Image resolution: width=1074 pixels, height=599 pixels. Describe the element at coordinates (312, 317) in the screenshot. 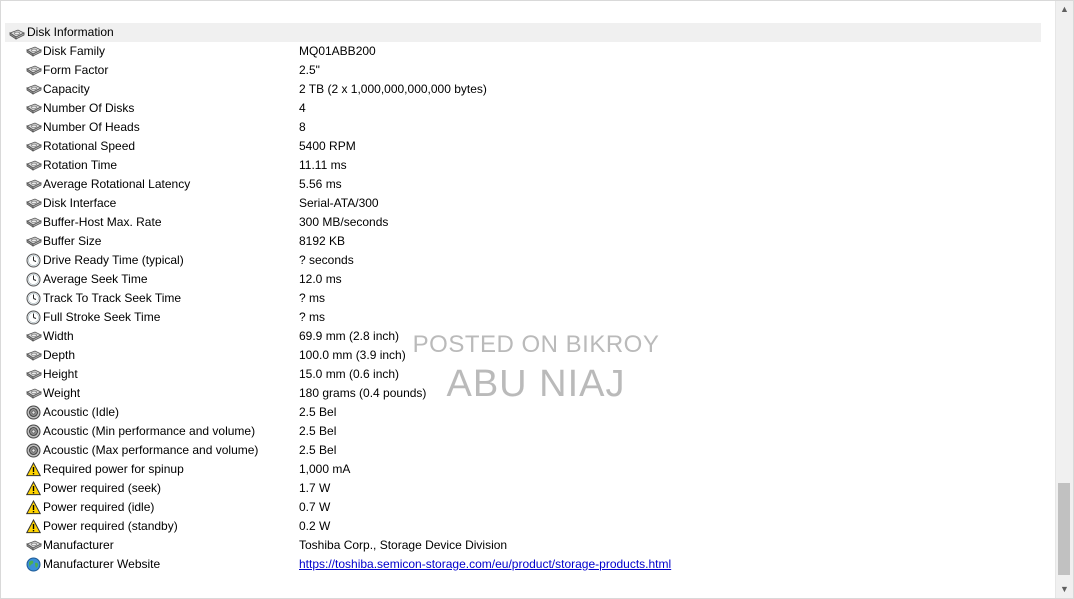

I see `property-value: ? ms` at that location.